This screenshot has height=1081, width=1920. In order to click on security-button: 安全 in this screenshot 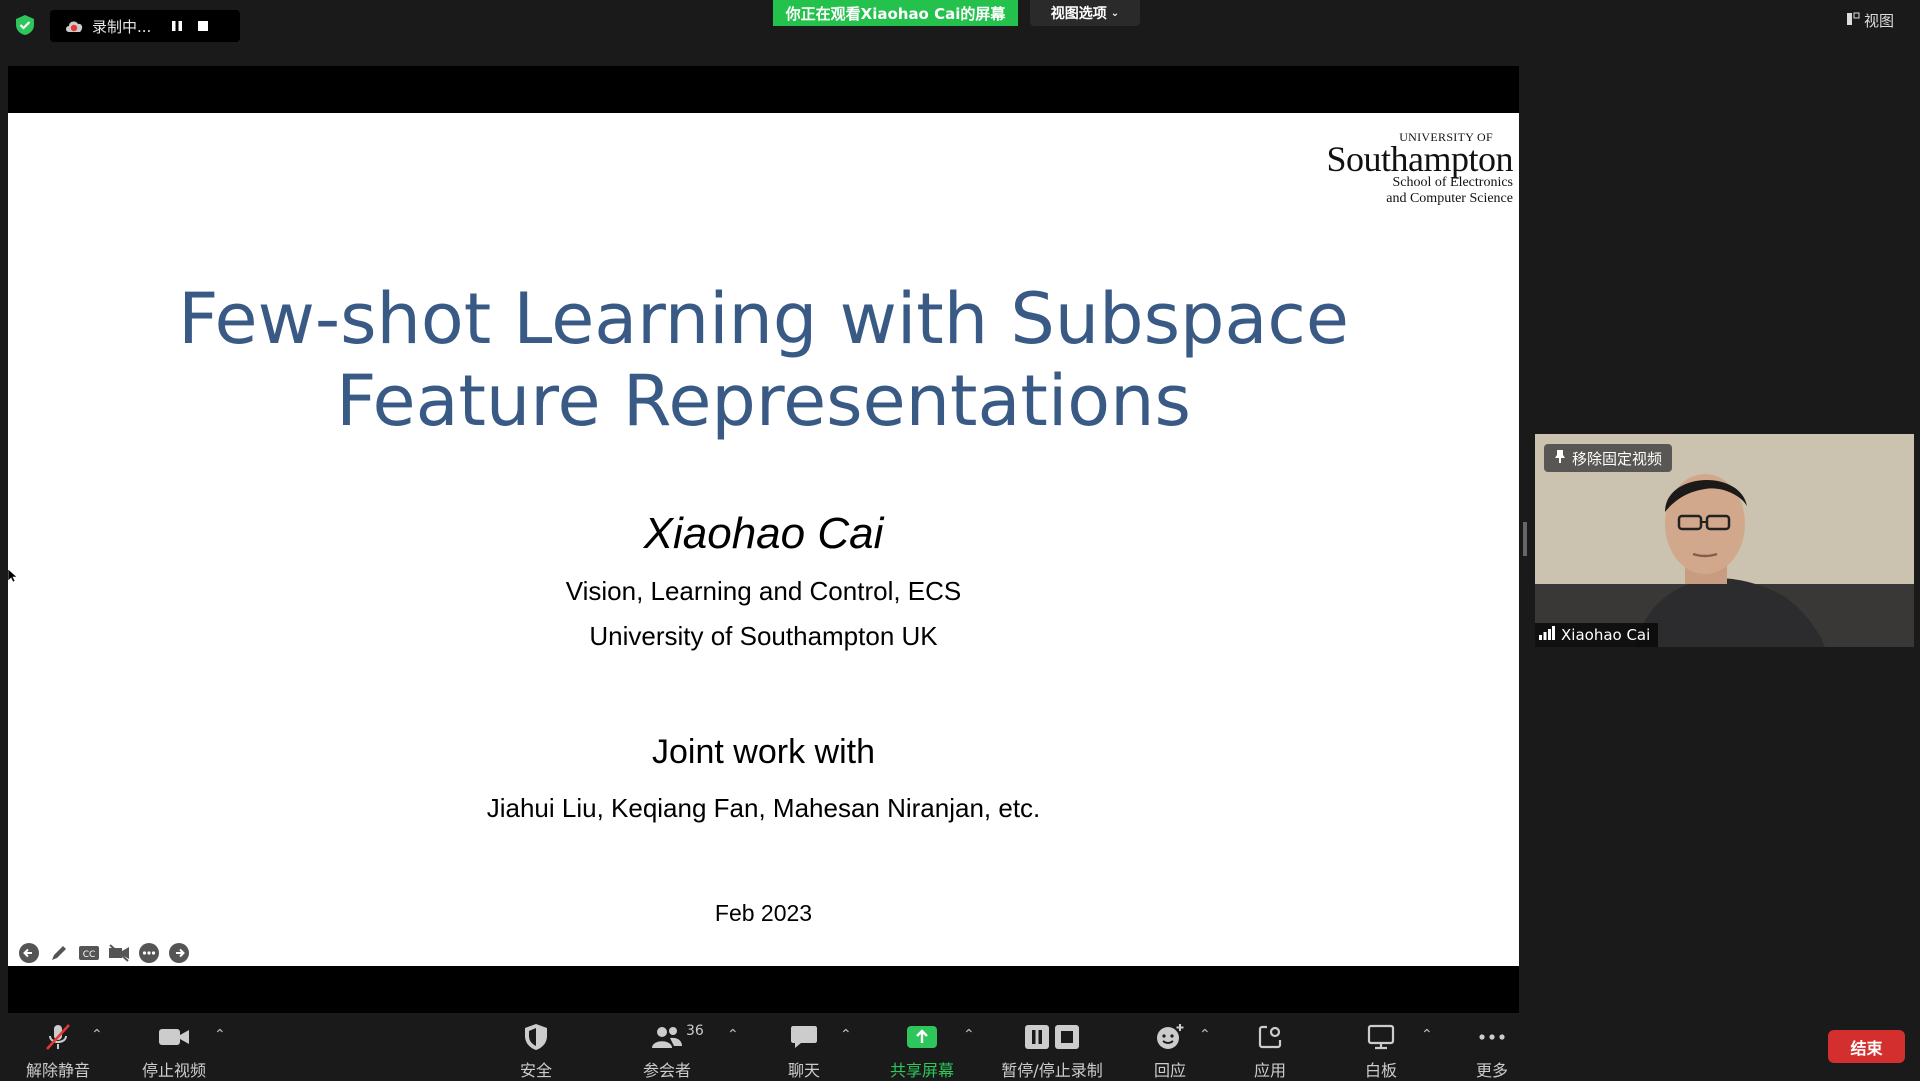, I will do `click(536, 1051)`.